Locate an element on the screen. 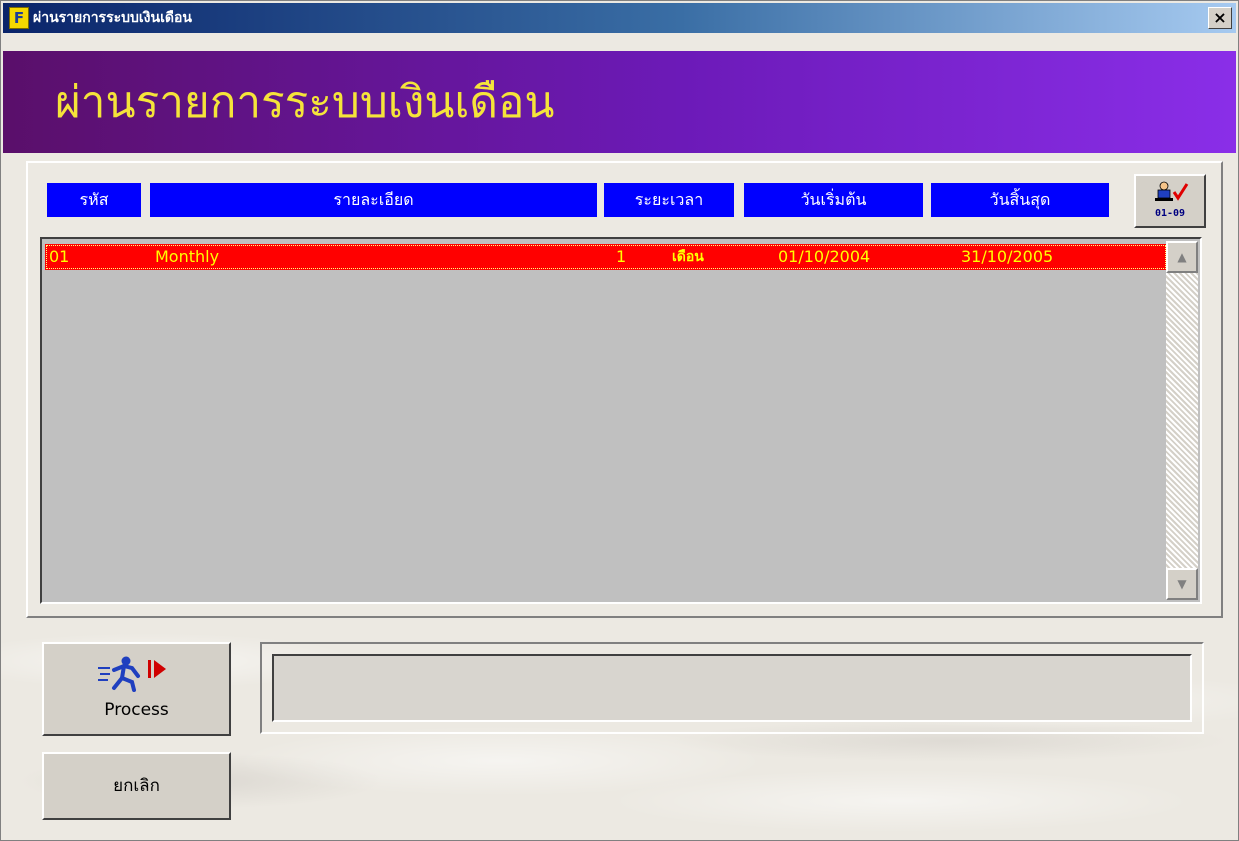 Image resolution: width=1239 pixels, height=841 pixels. process-button: Process is located at coordinates (136, 689).